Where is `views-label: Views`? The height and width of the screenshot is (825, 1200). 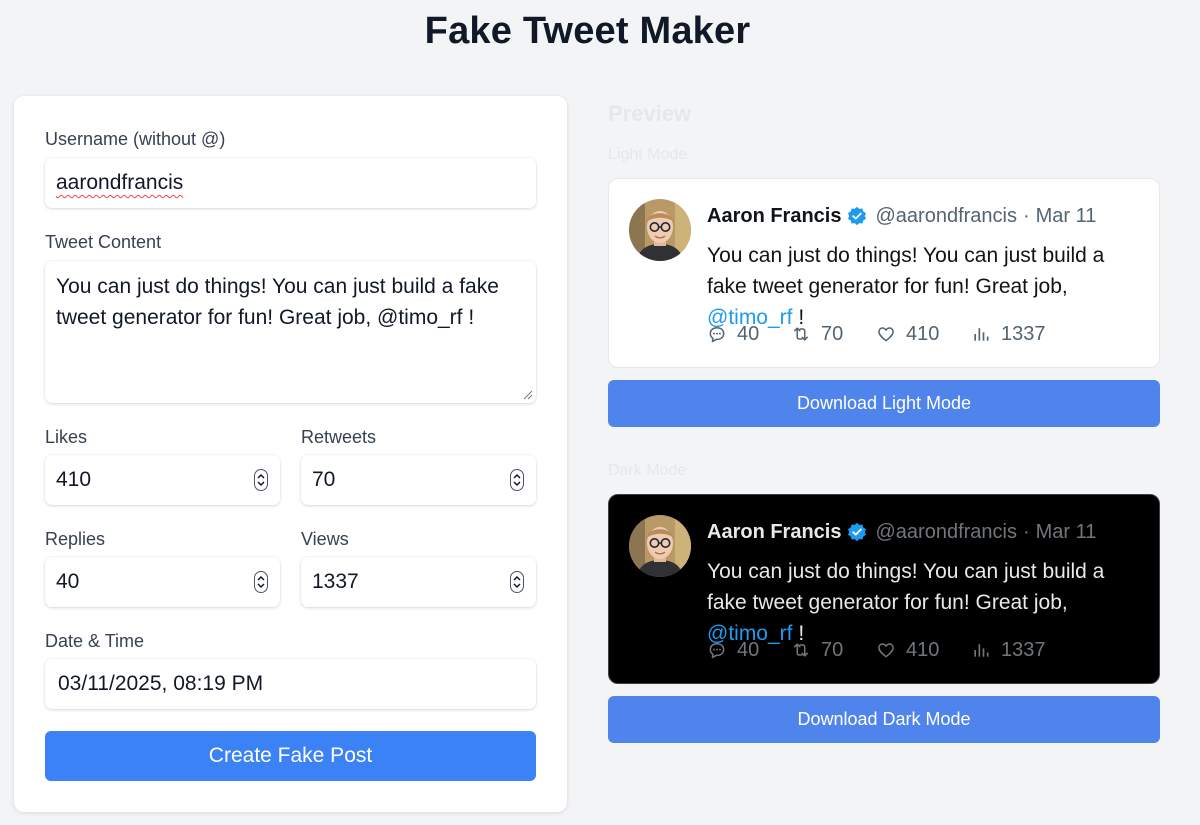
views-label: Views is located at coordinates (325, 539).